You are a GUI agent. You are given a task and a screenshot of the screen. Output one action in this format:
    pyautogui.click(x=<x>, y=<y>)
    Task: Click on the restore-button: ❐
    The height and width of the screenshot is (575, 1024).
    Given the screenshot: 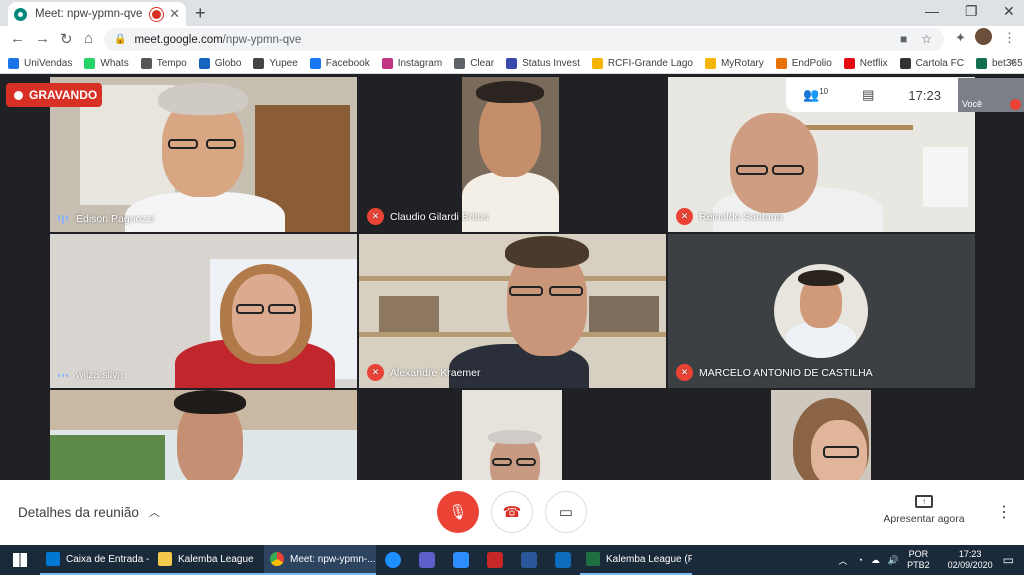 What is the action you would take?
    pyautogui.click(x=971, y=11)
    